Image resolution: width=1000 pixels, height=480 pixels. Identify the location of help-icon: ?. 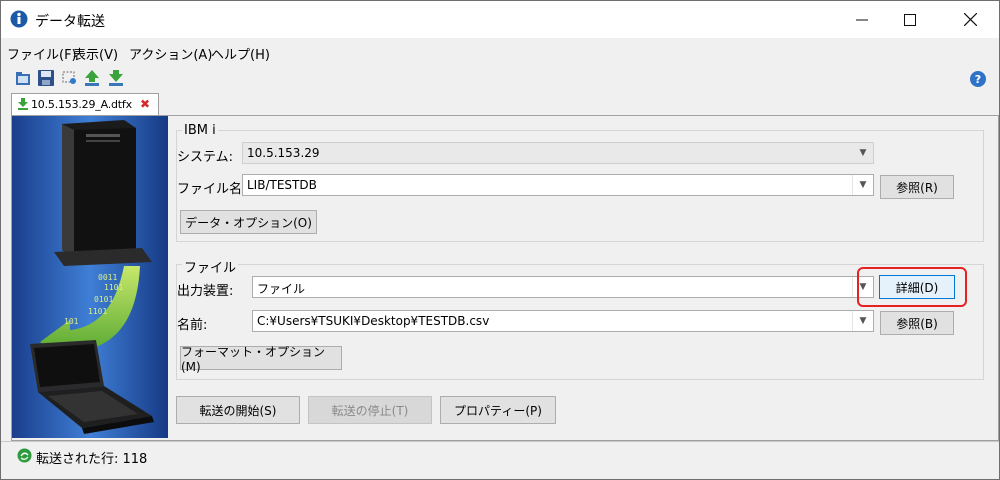
(978, 79).